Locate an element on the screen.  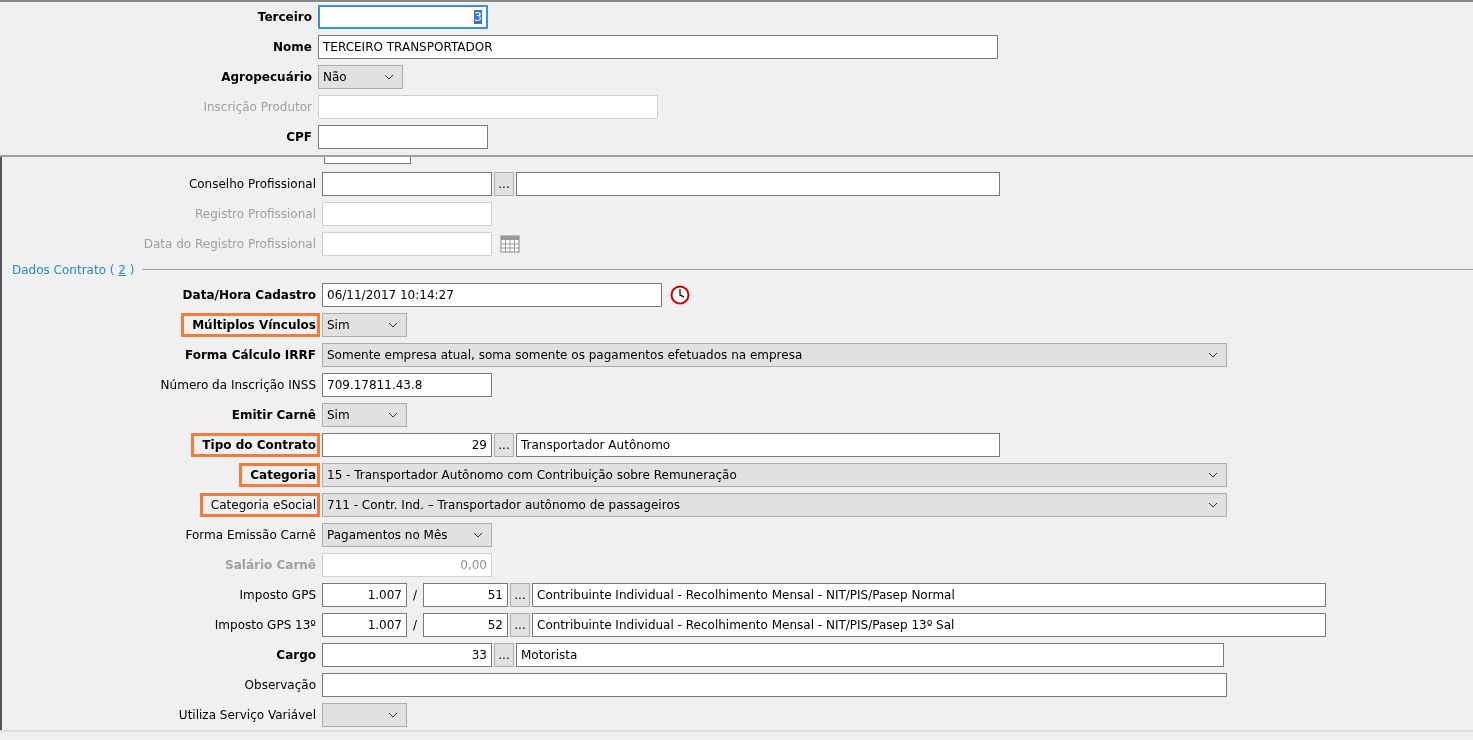
field-label: Nome is located at coordinates (292, 47).